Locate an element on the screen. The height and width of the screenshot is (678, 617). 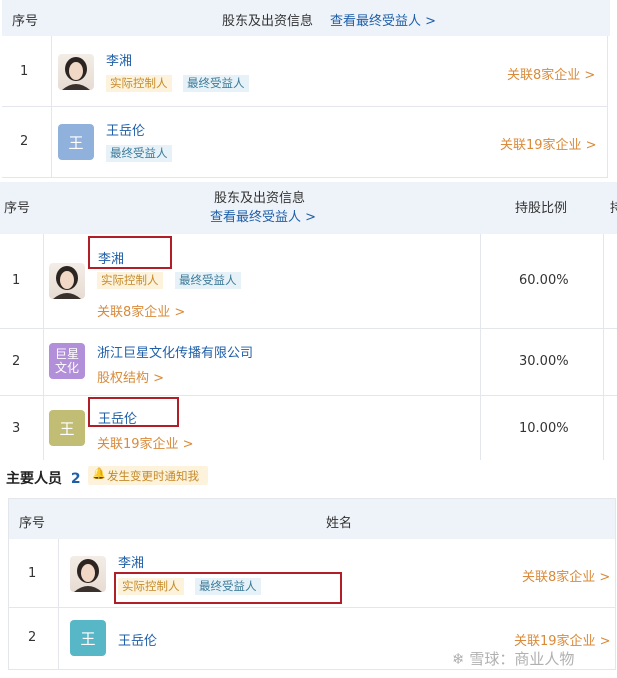
col-header-ratio: 持股比例 is located at coordinates (541, 208).